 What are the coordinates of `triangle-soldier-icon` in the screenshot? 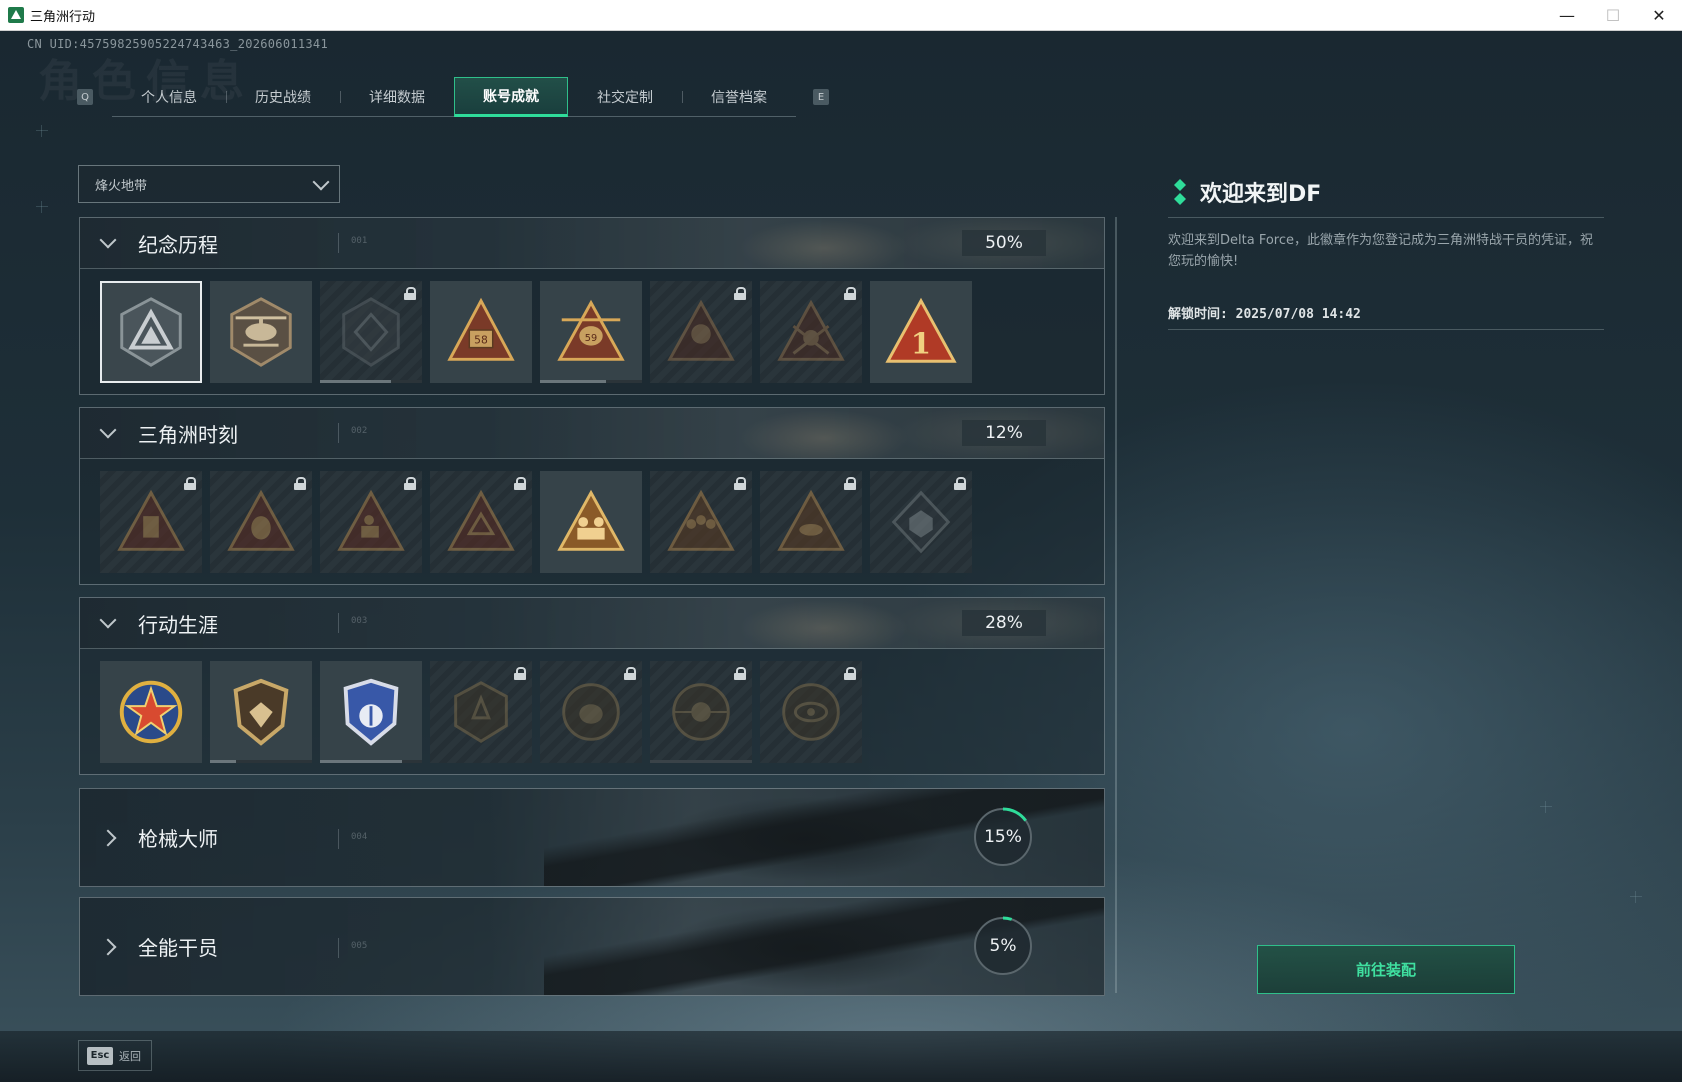 It's located at (701, 330).